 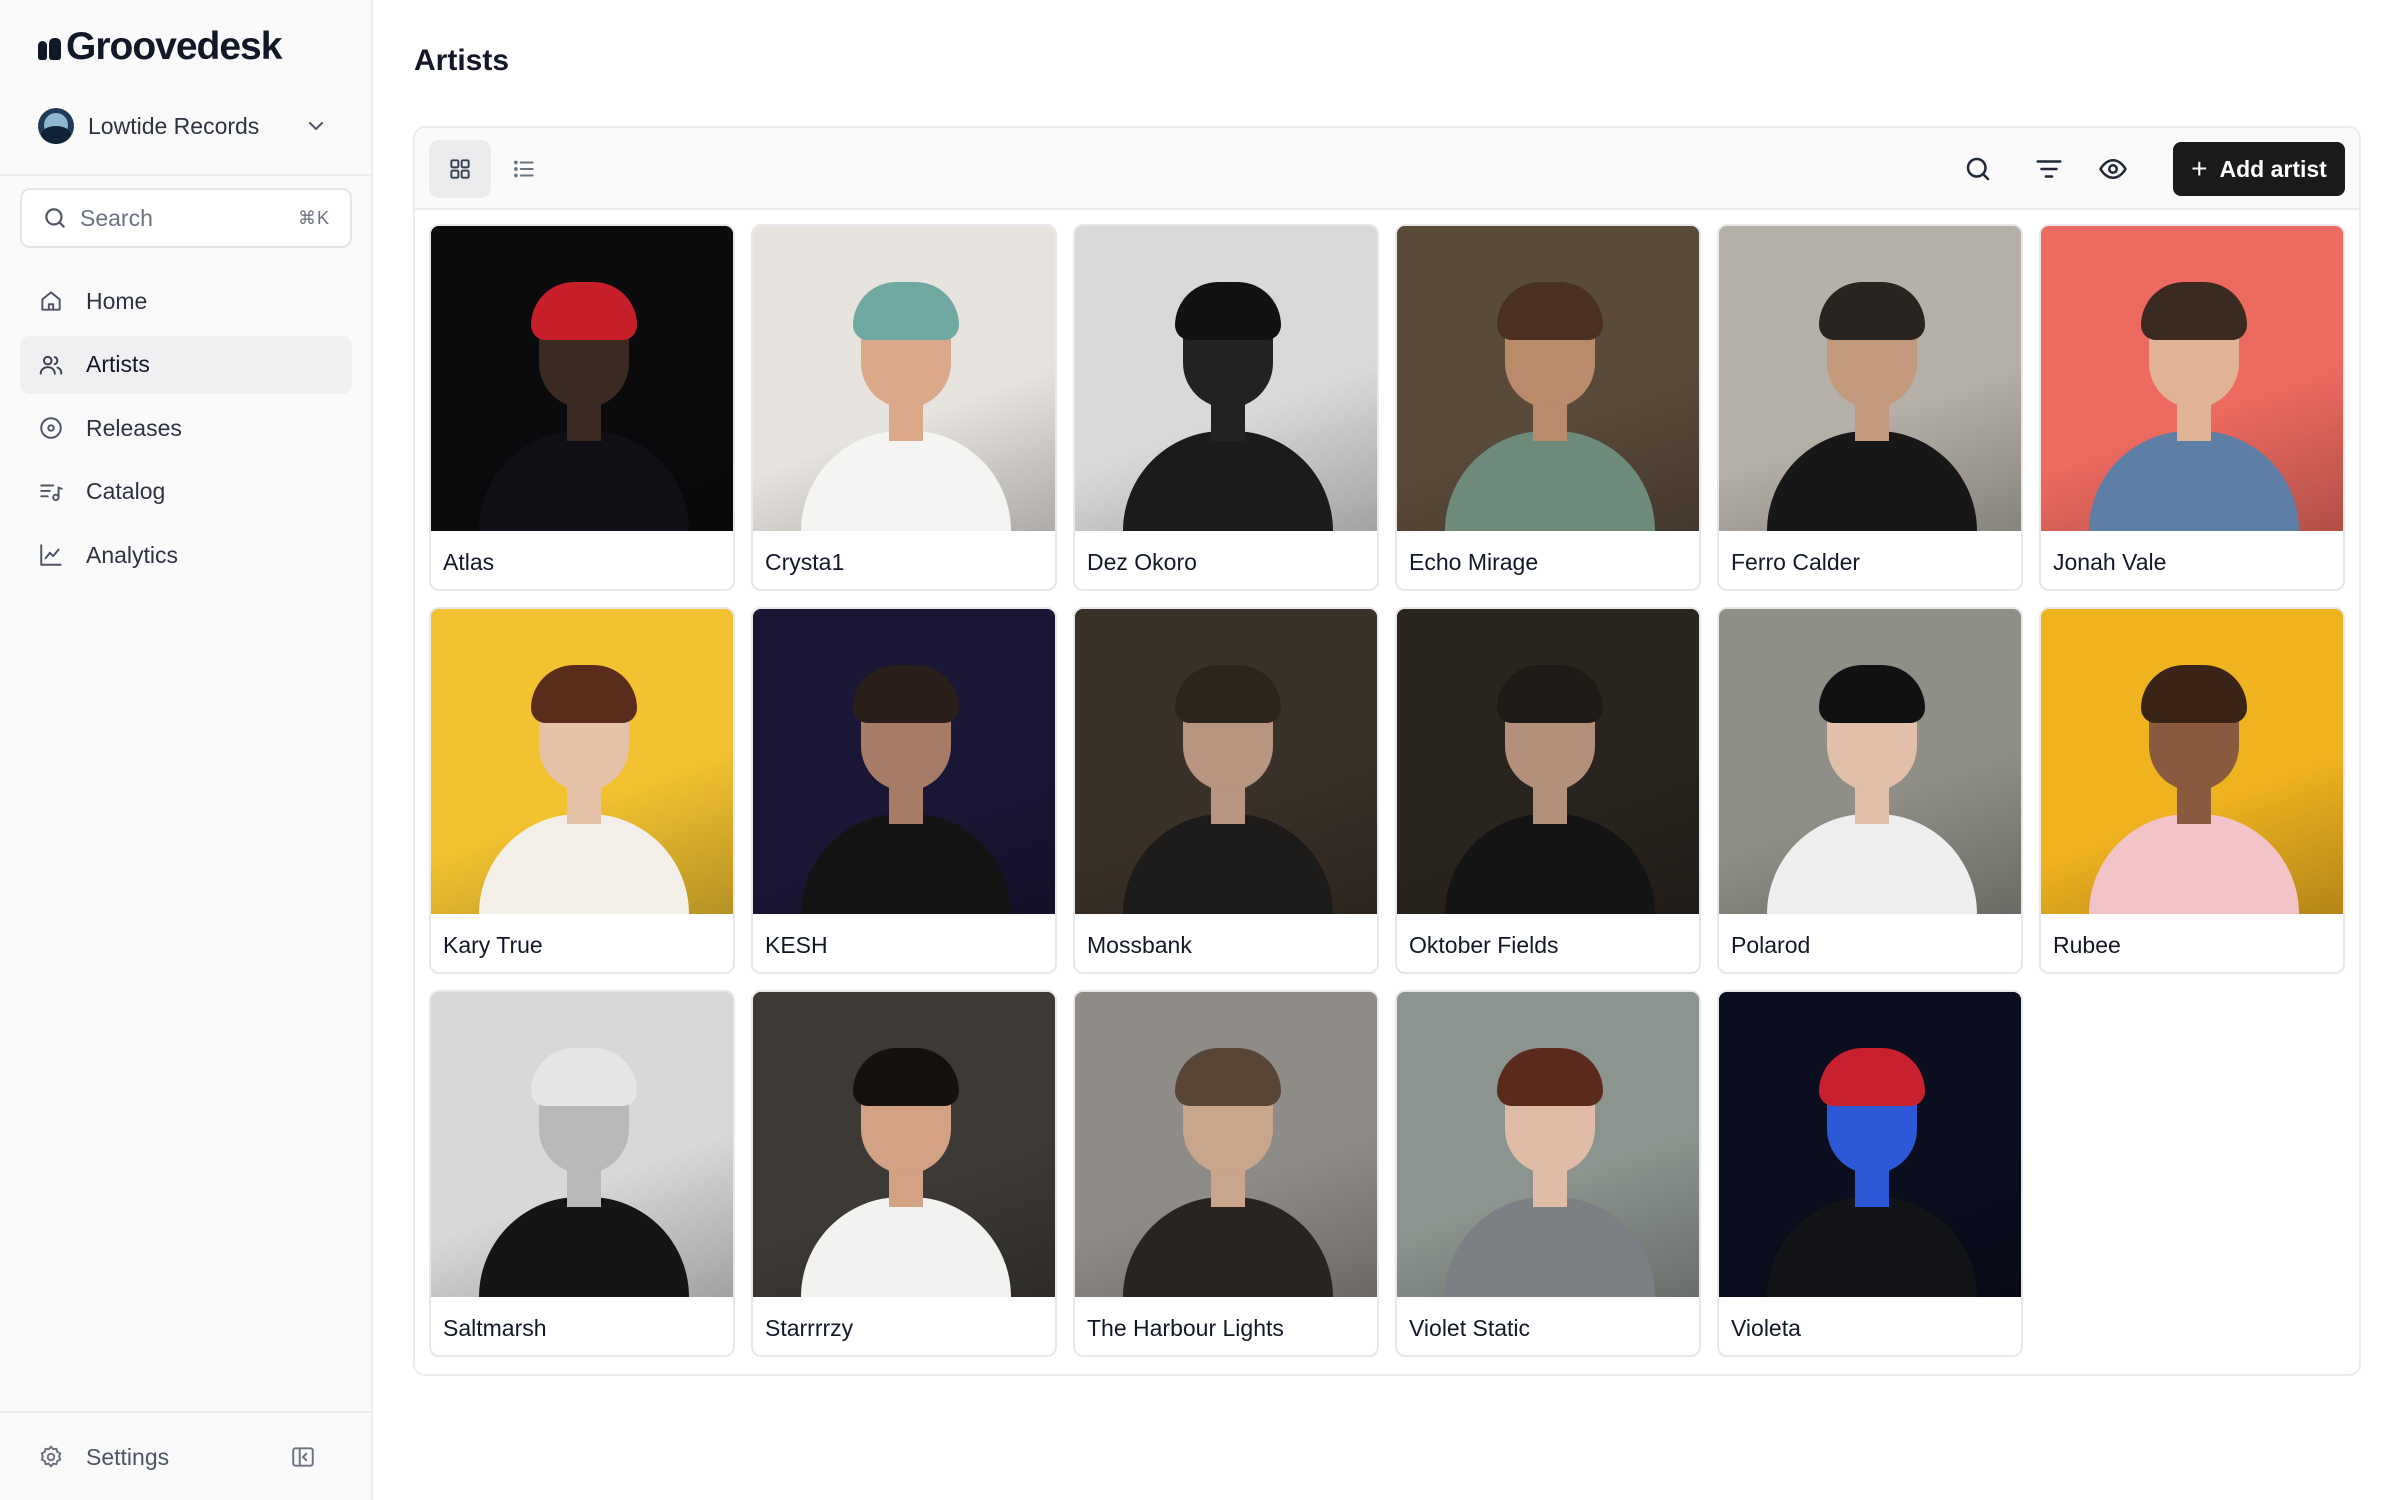 I want to click on filter-icon, so click(x=2049, y=169).